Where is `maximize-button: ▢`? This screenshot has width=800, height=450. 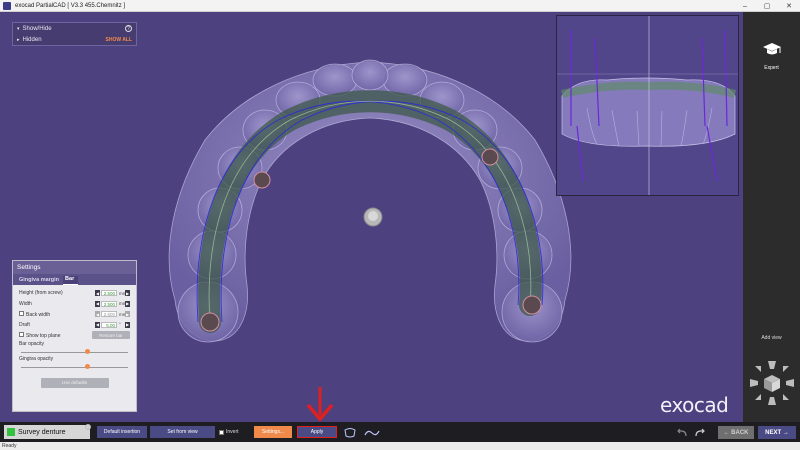 maximize-button: ▢ is located at coordinates (767, 6).